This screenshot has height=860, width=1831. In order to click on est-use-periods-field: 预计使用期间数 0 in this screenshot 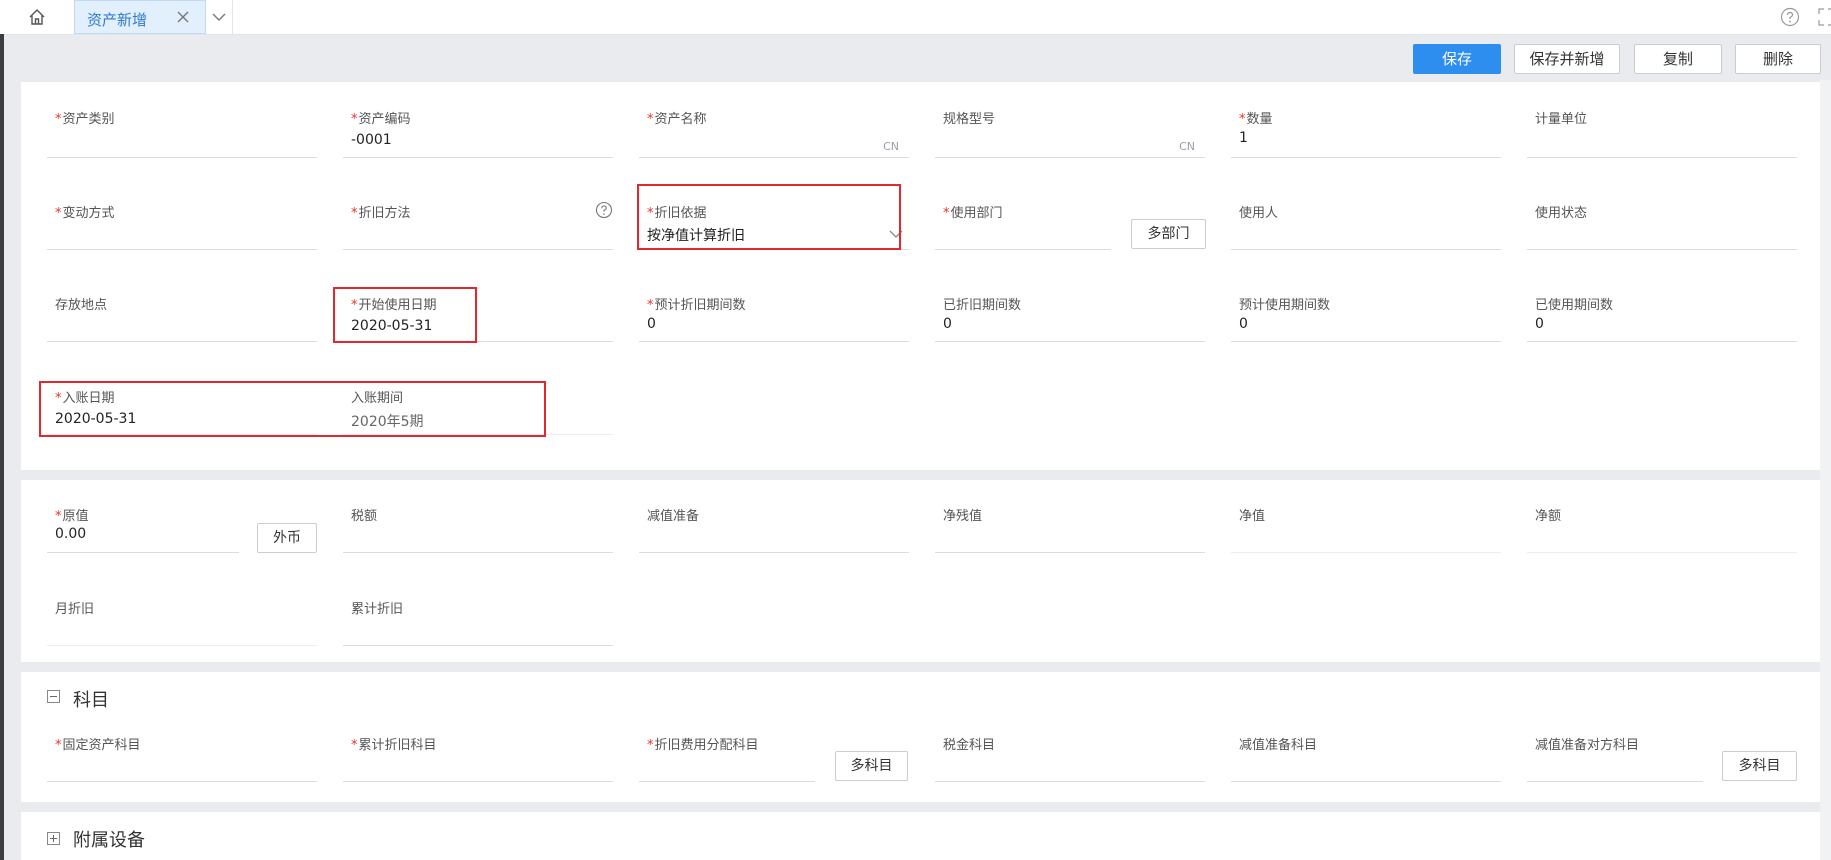, I will do `click(1366, 310)`.